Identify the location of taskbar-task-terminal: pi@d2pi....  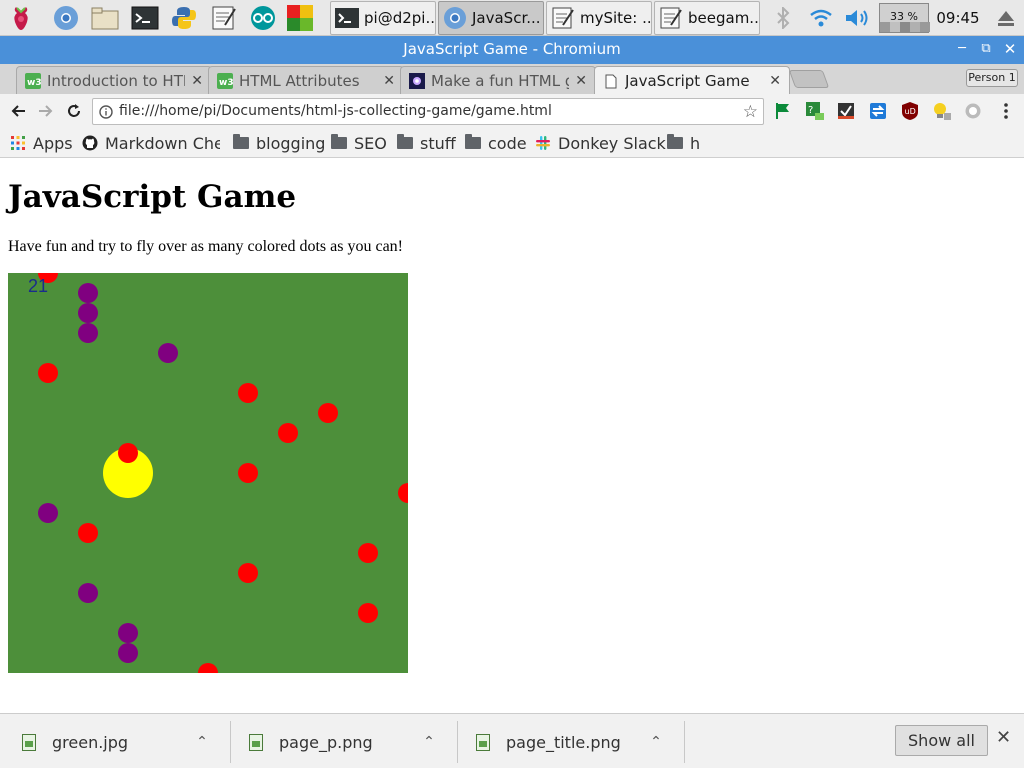
(383, 18).